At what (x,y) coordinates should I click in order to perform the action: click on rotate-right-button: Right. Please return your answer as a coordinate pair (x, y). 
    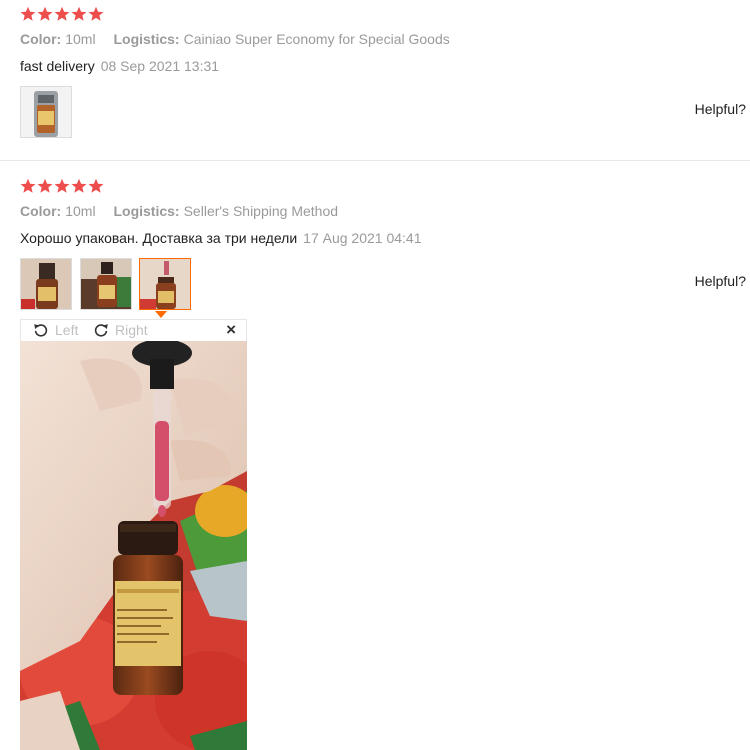
    Looking at the image, I should click on (120, 330).